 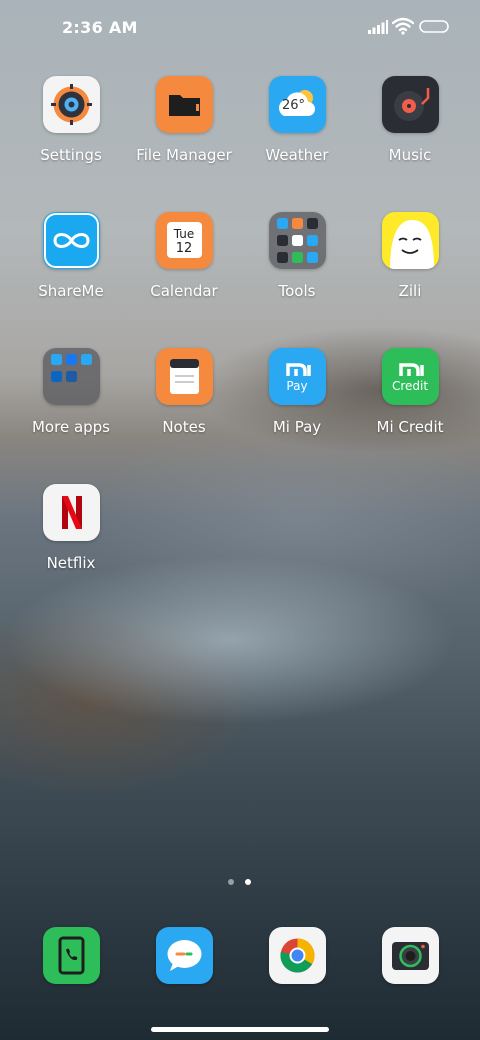 I want to click on calendar-day: Tue, so click(x=184, y=234).